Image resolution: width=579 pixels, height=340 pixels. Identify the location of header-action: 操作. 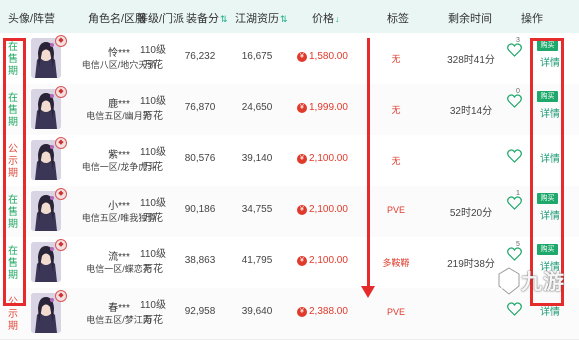
(532, 19).